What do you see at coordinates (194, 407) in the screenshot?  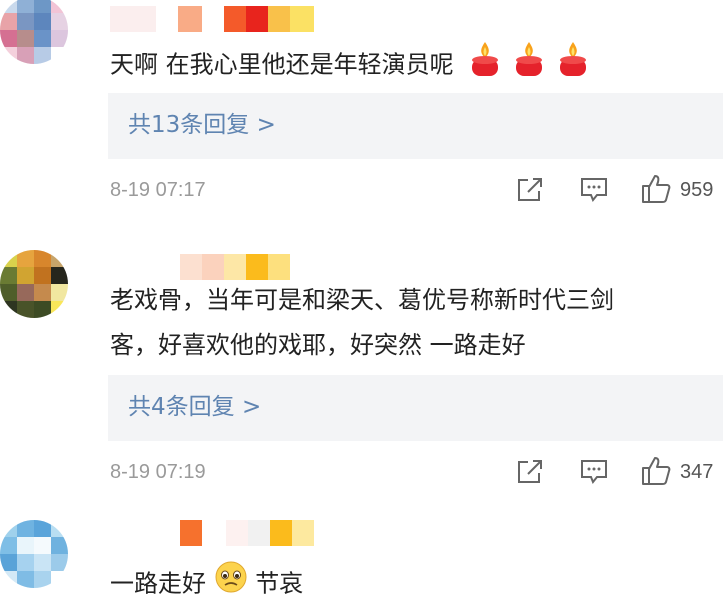 I see `view-replies-link: 共4条回复 >` at bounding box center [194, 407].